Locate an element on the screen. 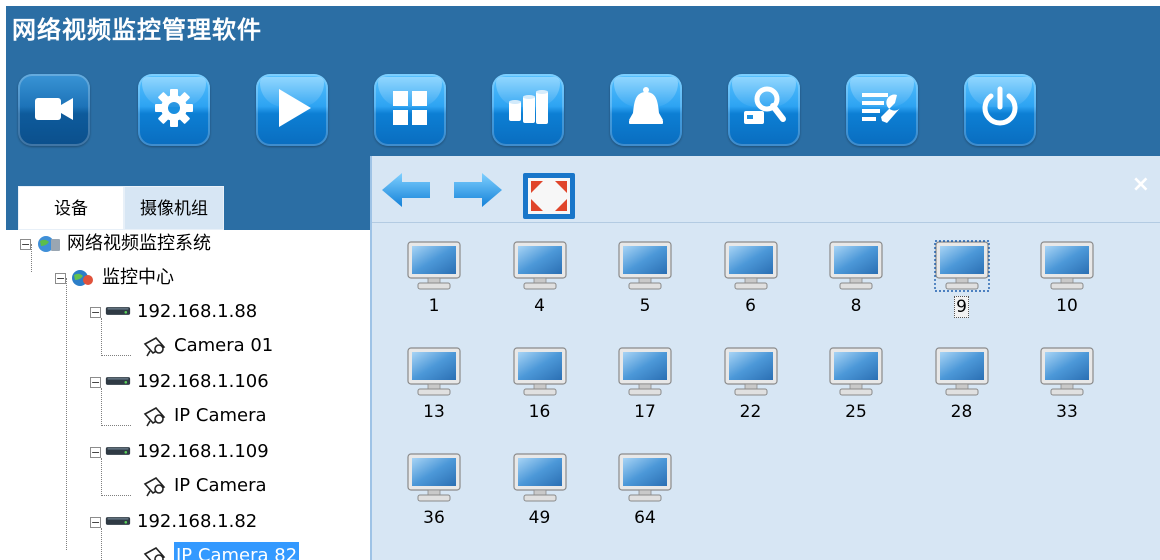  toolbar-storage-button is located at coordinates (528, 110).